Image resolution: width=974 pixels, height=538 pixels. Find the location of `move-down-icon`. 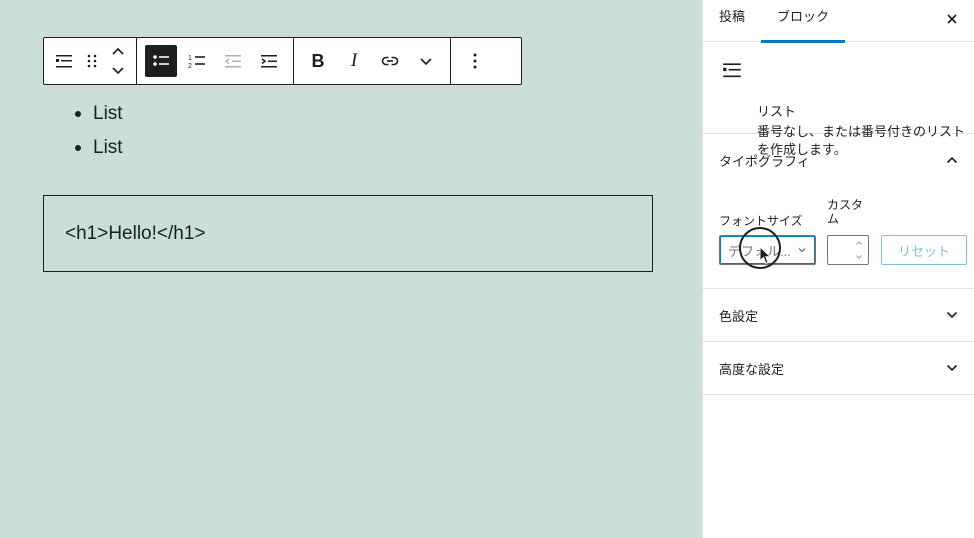

move-down-icon is located at coordinates (118, 71).